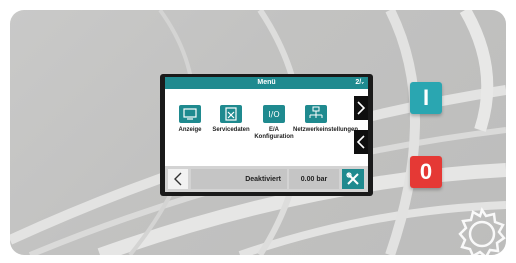 Image resolution: width=516 pixels, height=263 pixels. What do you see at coordinates (314, 179) in the screenshot?
I see `pressure-readout: 0.00 bar` at bounding box center [314, 179].